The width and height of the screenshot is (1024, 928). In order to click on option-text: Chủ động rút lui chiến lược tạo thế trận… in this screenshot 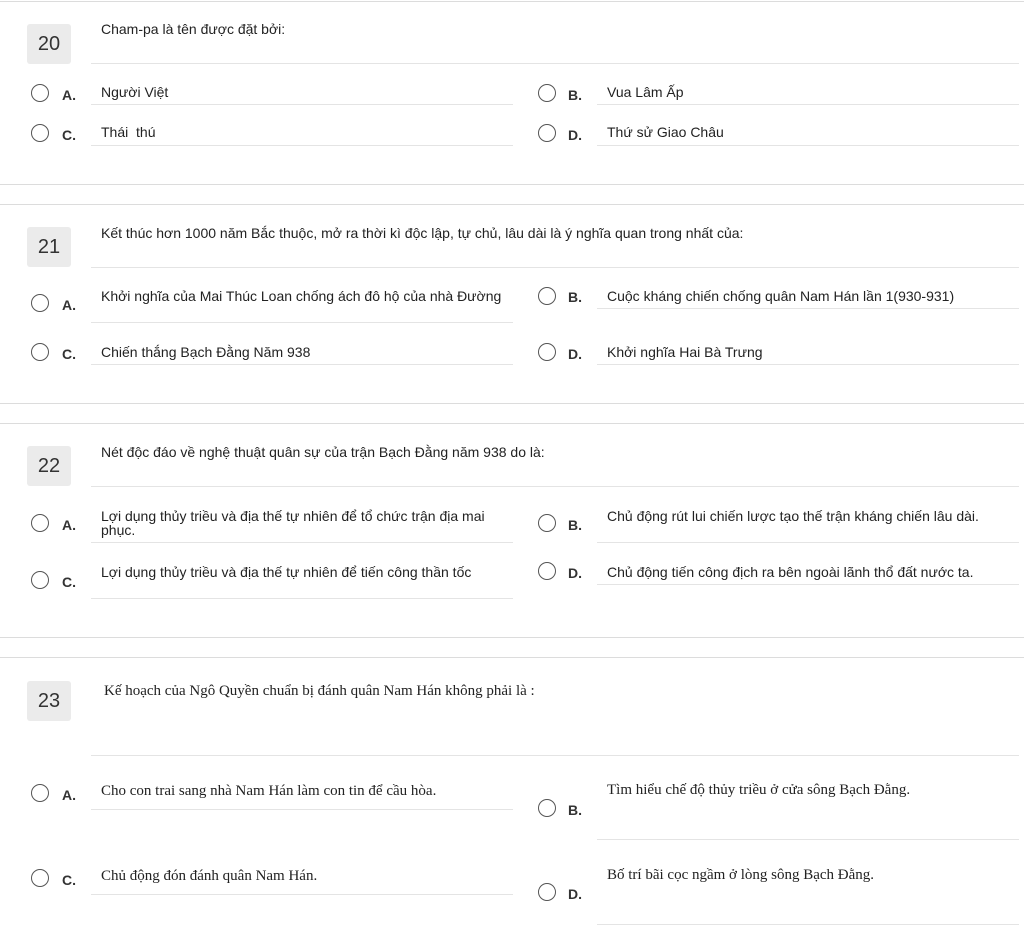, I will do `click(793, 516)`.